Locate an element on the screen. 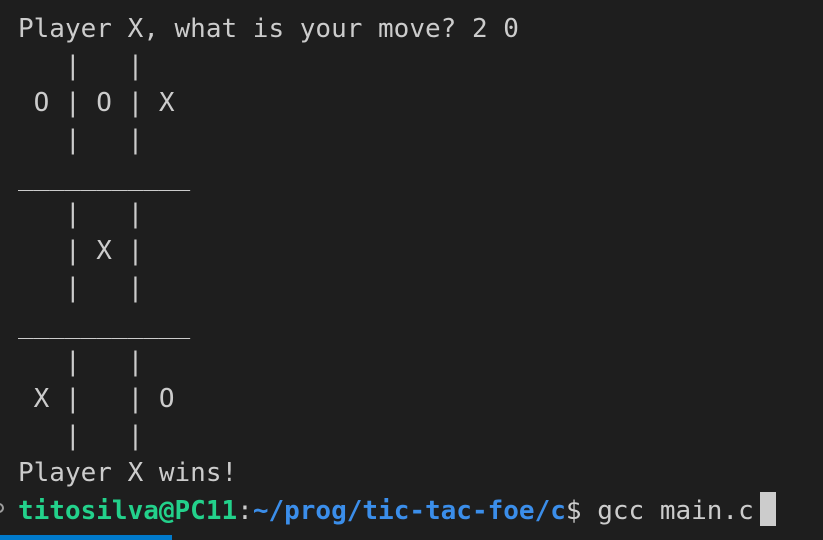 The image size is (823, 540). board-row-1-cells: O | O | X is located at coordinates (96, 103).